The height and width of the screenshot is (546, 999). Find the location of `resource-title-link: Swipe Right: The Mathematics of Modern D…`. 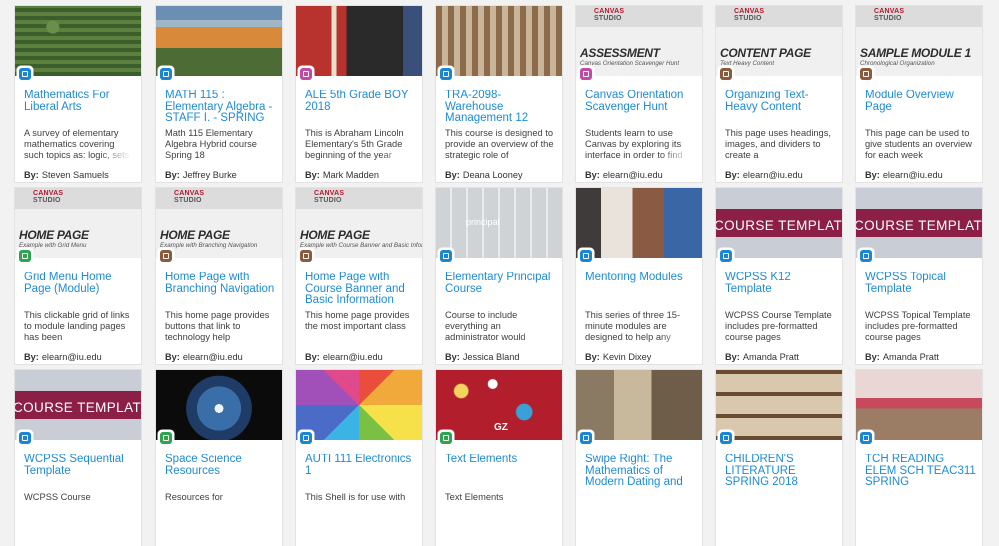

resource-title-link: Swipe Right: The Mathematics of Modern D… is located at coordinates (641, 471).